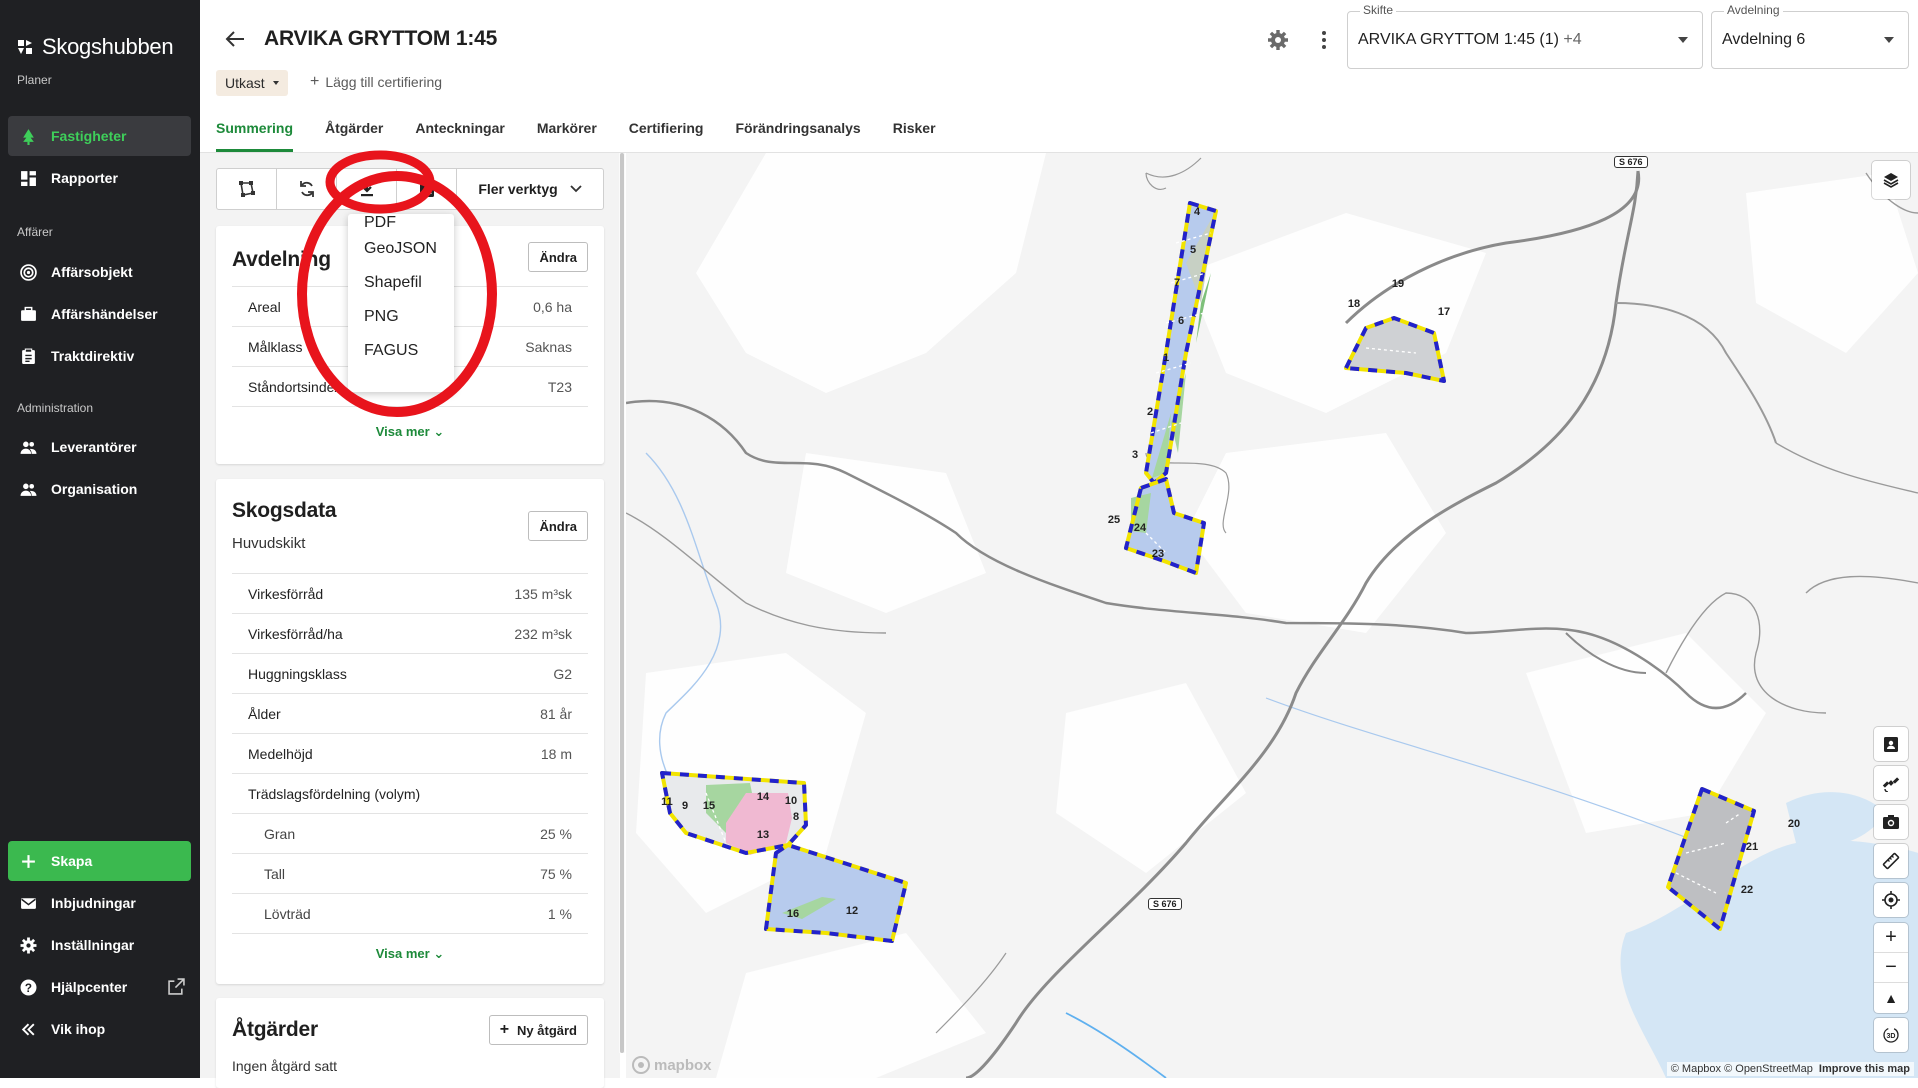 This screenshot has width=1918, height=1088. What do you see at coordinates (252, 83) in the screenshot?
I see `status-dropdown: Utkast` at bounding box center [252, 83].